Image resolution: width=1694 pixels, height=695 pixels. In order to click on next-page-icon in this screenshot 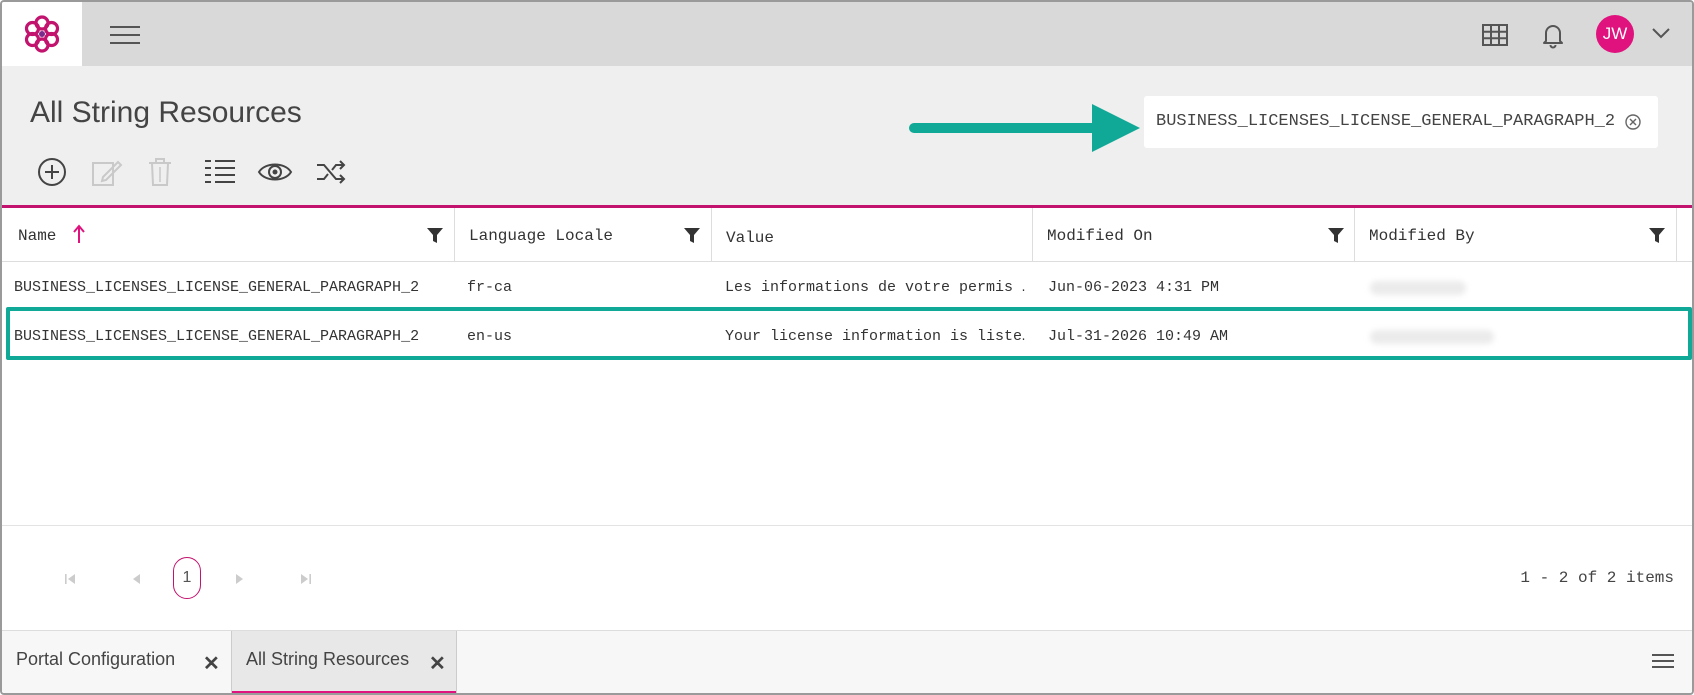, I will do `click(239, 579)`.